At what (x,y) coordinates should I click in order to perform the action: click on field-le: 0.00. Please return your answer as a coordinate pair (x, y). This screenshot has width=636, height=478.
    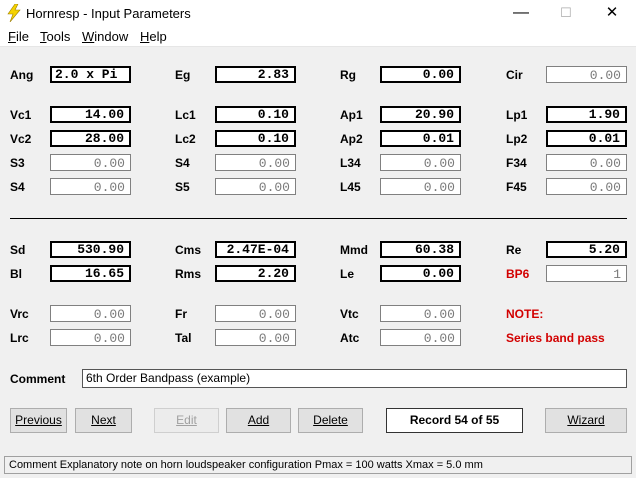
    Looking at the image, I should click on (420, 273).